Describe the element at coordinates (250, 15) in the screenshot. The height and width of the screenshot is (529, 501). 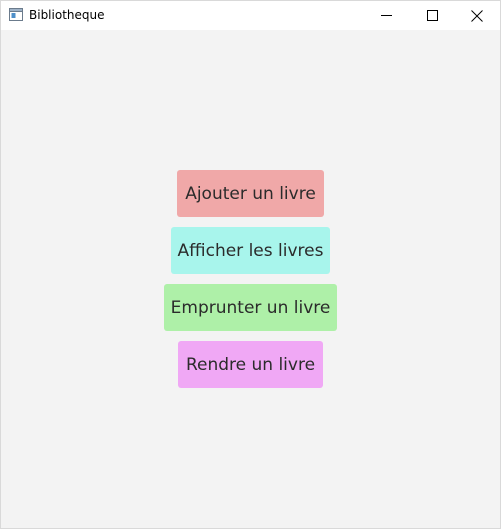
I see `title-bar: Bibliotheque` at that location.